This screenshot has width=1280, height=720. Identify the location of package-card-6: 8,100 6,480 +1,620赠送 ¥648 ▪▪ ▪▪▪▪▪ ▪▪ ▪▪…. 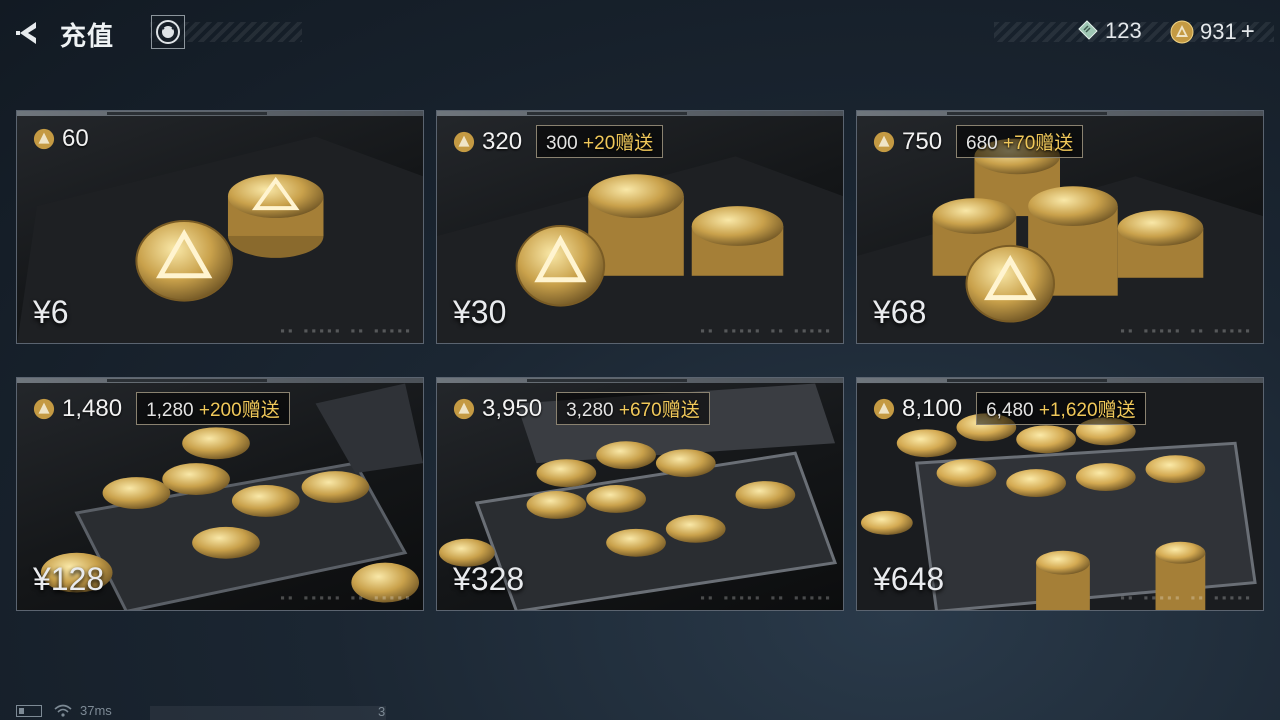
(1060, 494).